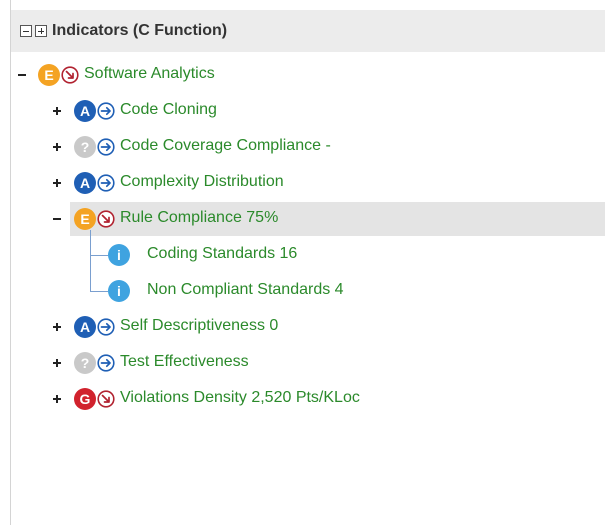 The image size is (605, 525). Describe the element at coordinates (85, 399) in the screenshot. I see `grade-g-badge-icon: G` at that location.